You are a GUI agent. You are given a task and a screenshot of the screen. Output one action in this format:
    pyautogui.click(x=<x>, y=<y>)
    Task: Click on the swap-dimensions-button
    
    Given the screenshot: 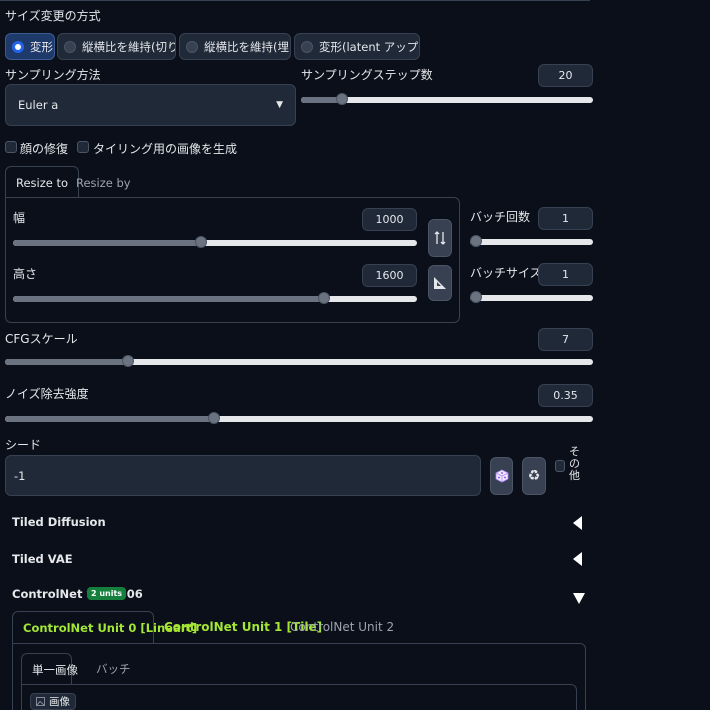 What is the action you would take?
    pyautogui.click(x=440, y=238)
    